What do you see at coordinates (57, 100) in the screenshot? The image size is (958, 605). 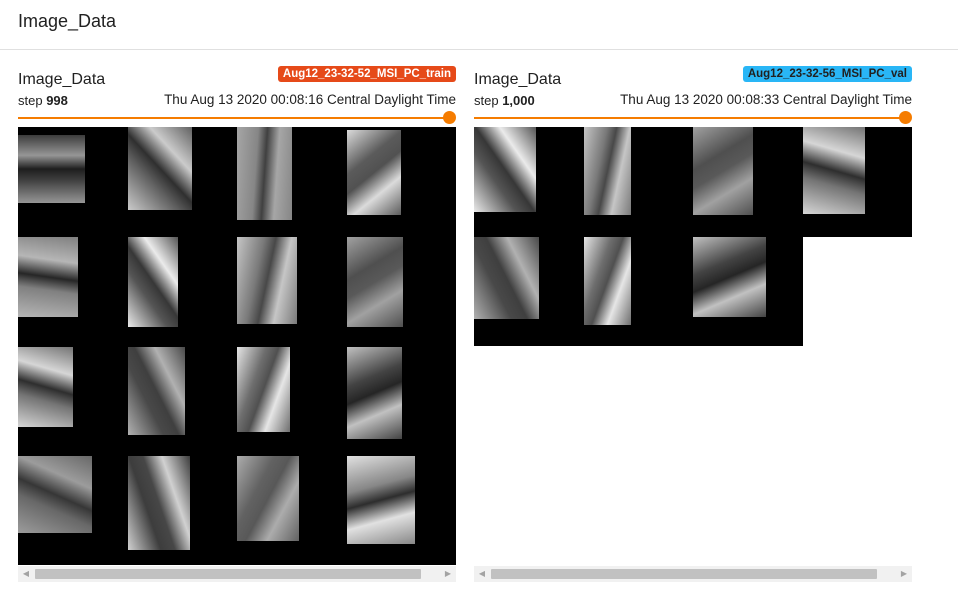 I see `step-value: 998` at bounding box center [57, 100].